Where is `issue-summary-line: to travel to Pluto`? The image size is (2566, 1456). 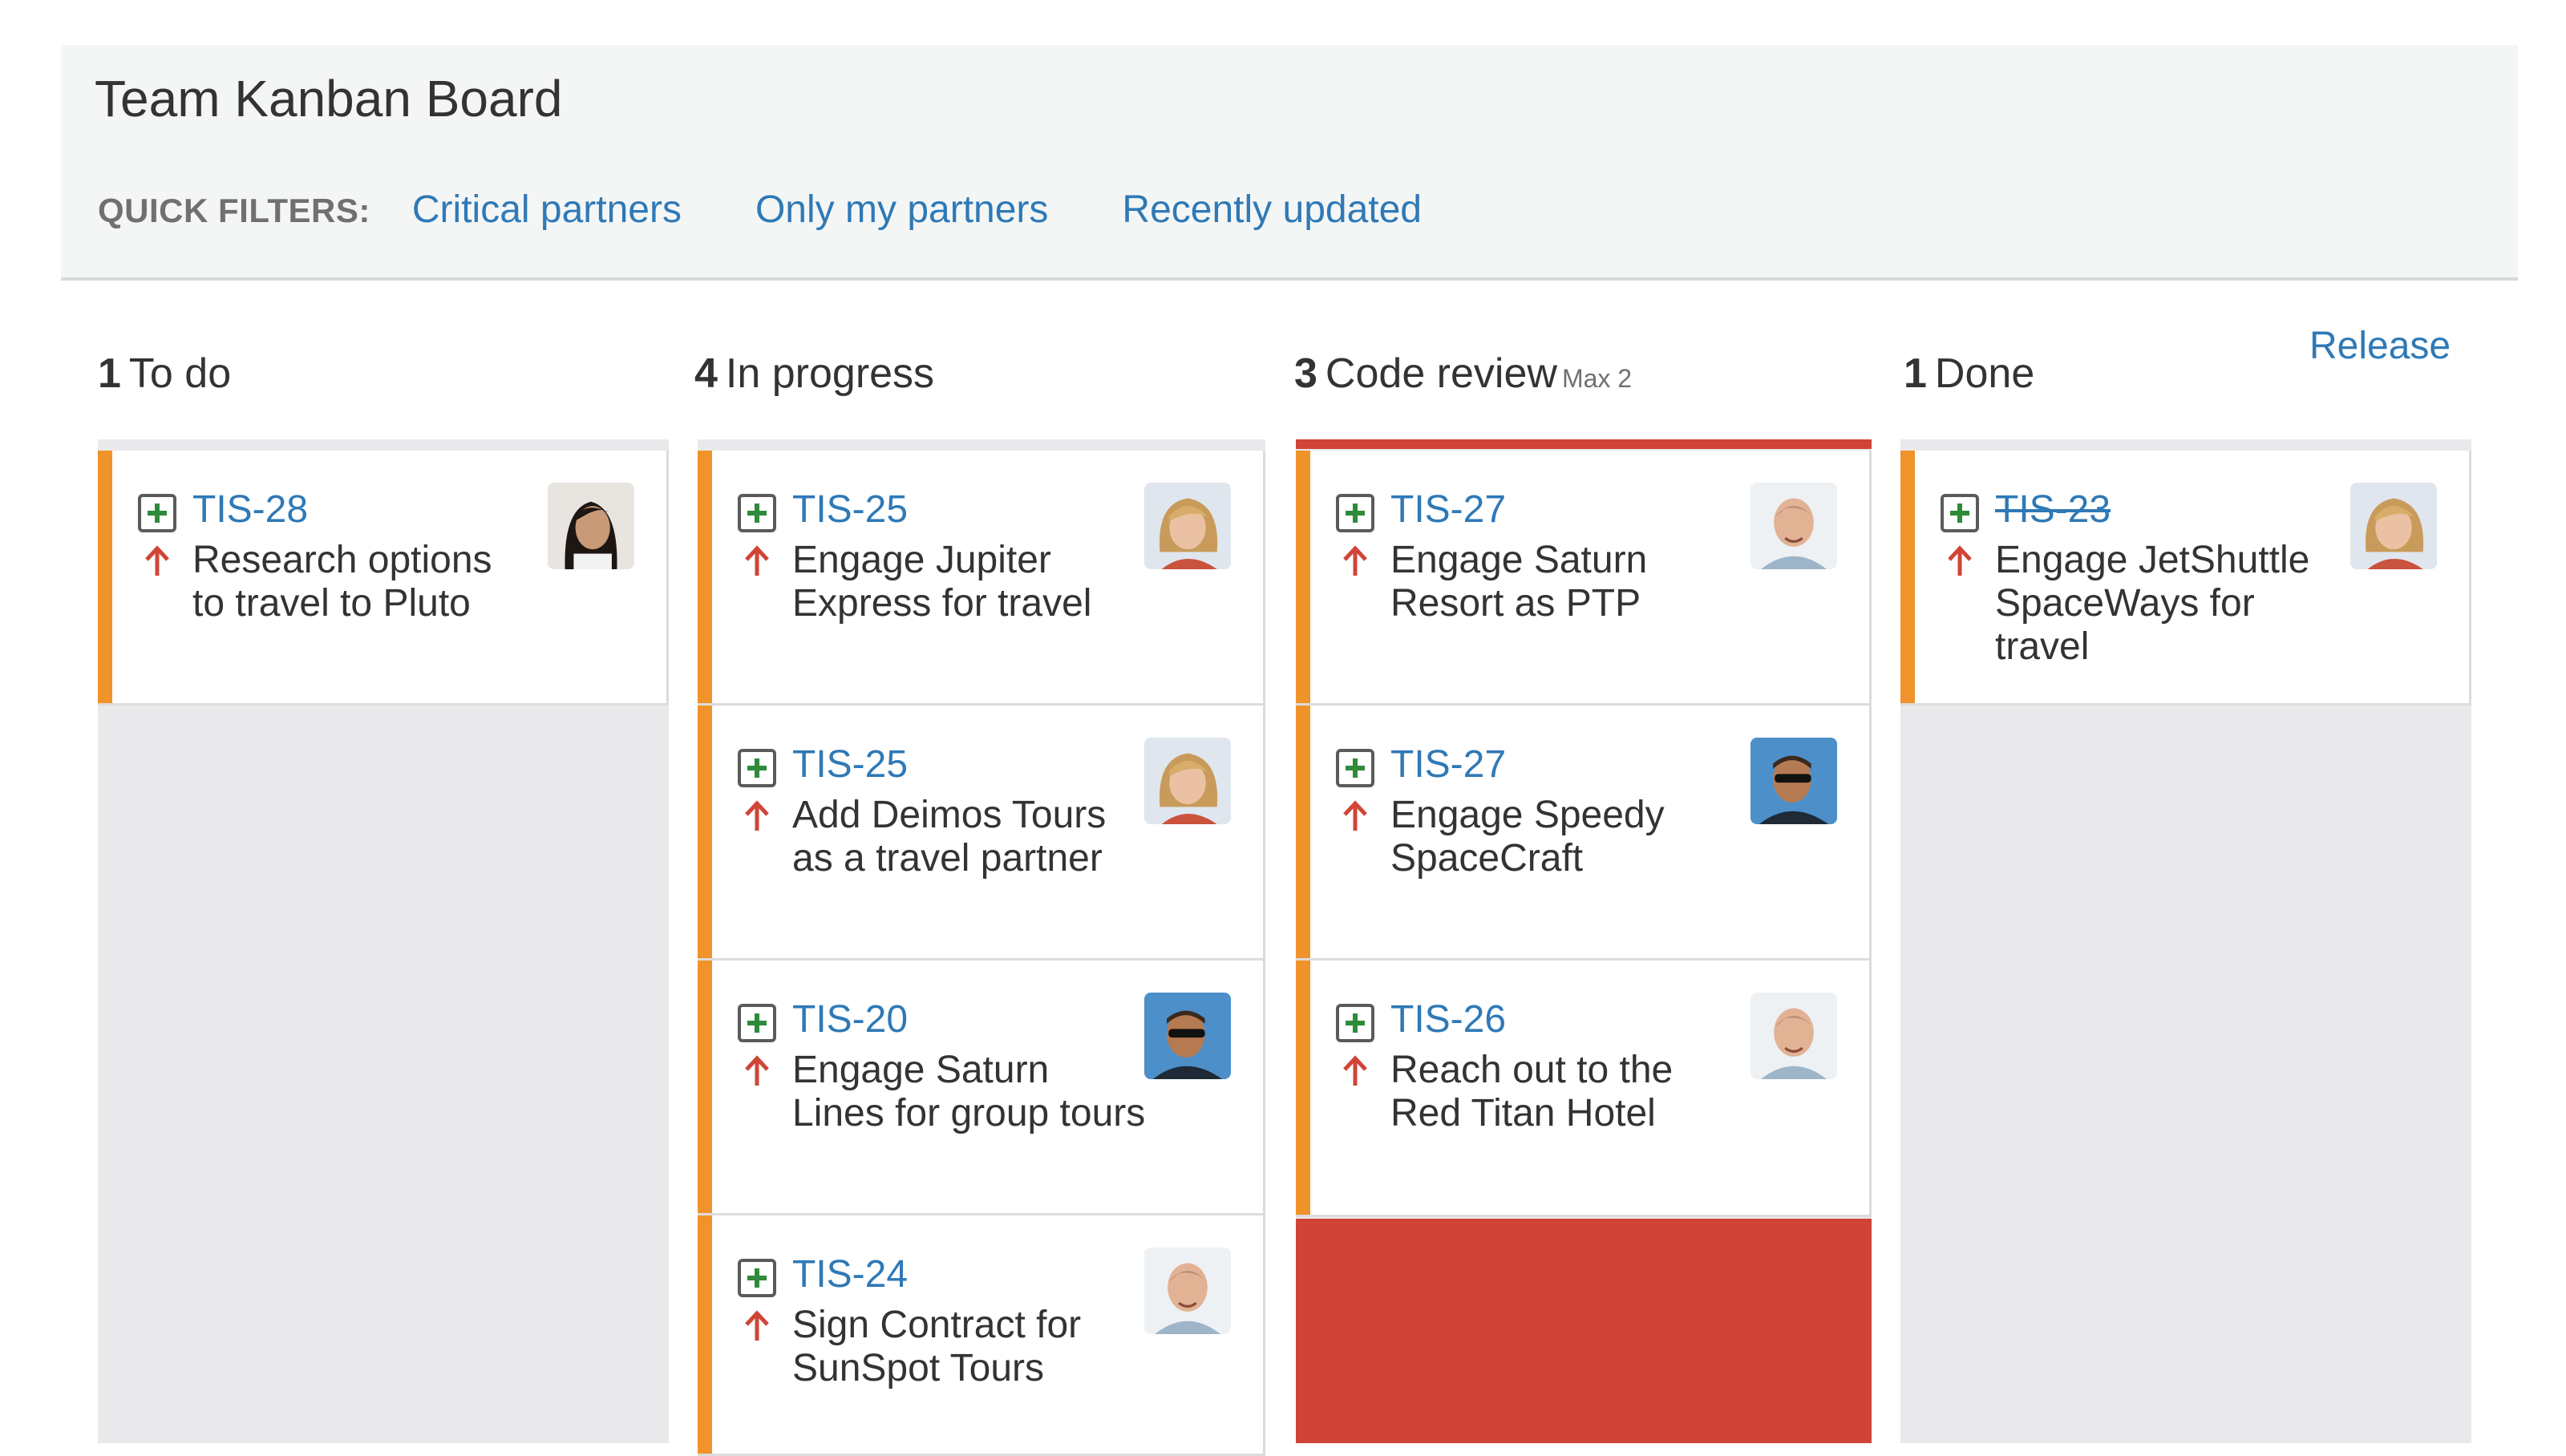
issue-summary-line: to travel to Pluto is located at coordinates (331, 603).